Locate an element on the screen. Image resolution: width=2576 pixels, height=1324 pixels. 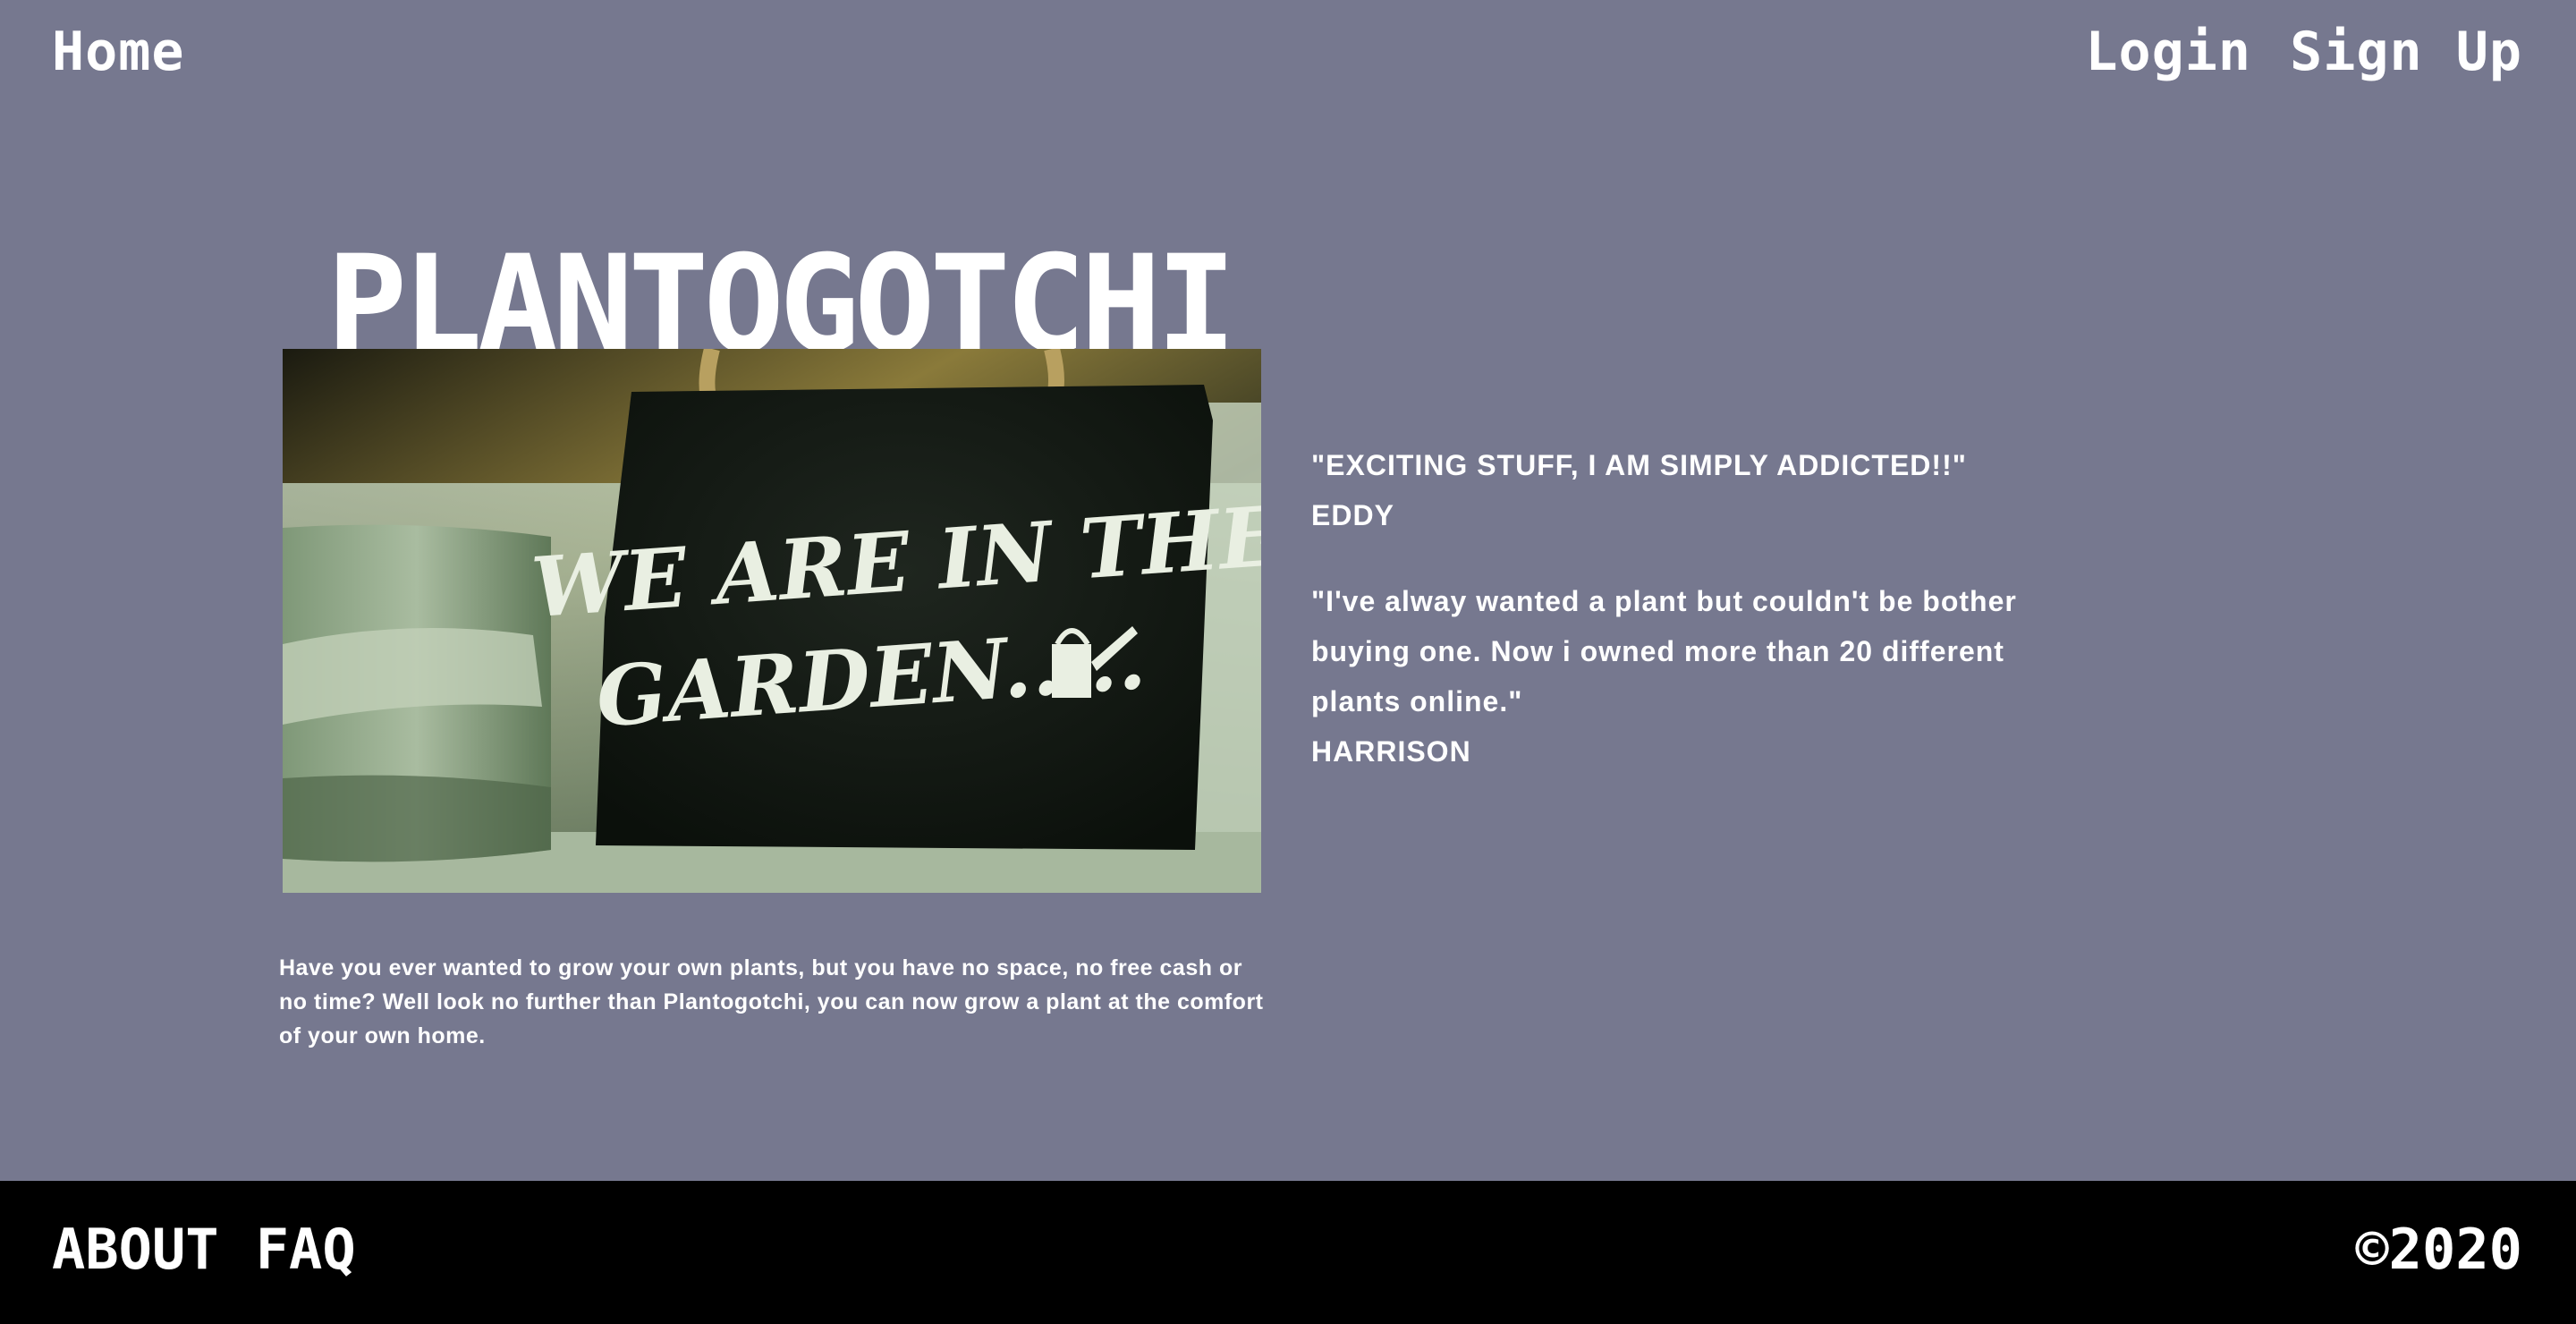
footer: ABOUT FAQ ©2020 is located at coordinates (1288, 1252).